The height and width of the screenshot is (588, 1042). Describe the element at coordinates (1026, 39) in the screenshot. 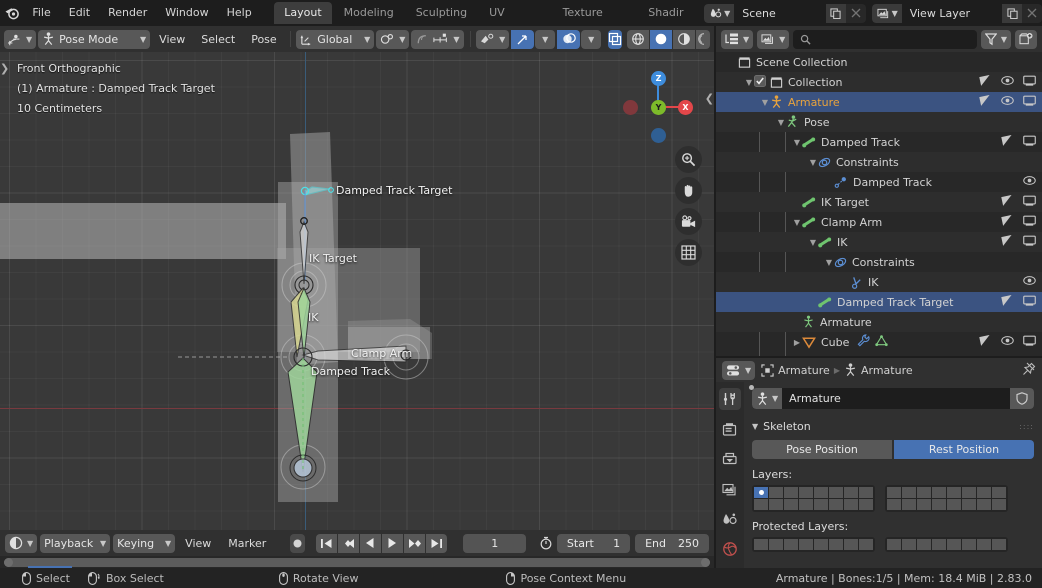

I see `outliner-new-collection-button` at that location.